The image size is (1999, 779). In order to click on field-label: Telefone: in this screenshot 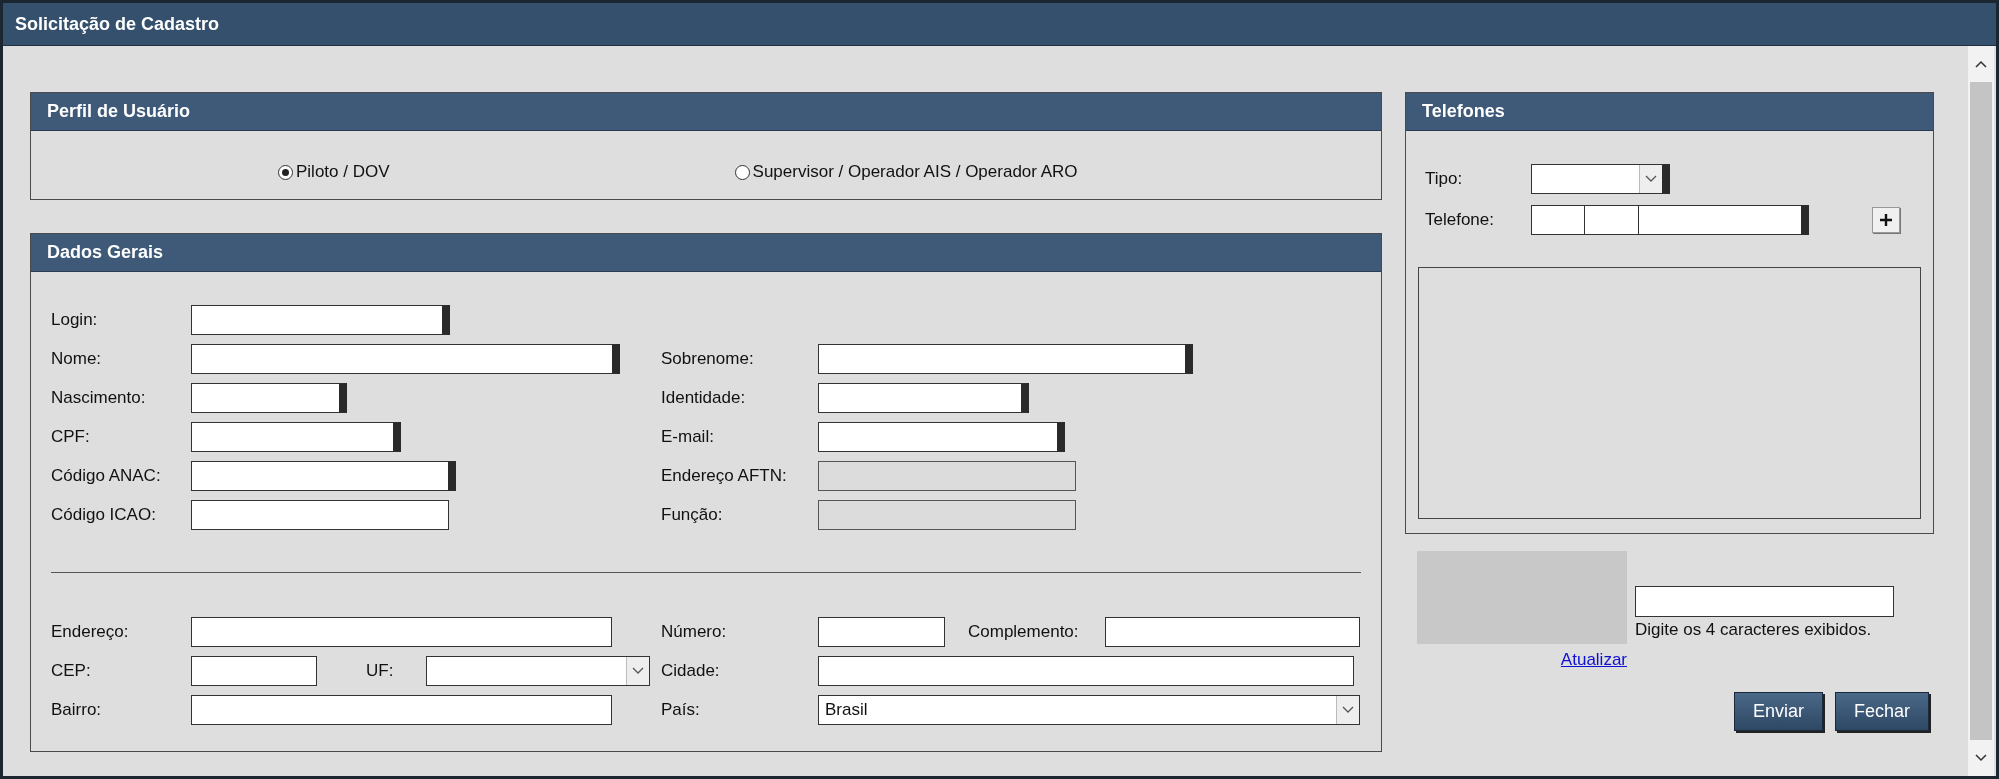, I will do `click(1460, 219)`.